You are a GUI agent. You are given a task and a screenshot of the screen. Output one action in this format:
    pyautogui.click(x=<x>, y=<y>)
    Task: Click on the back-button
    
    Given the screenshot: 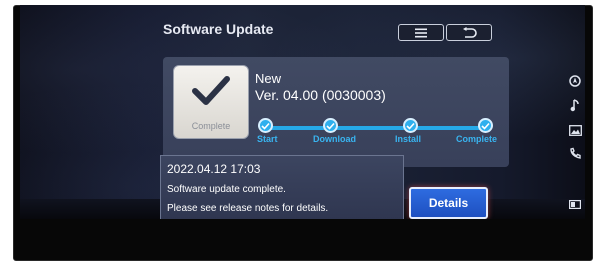 What is the action you would take?
    pyautogui.click(x=469, y=32)
    